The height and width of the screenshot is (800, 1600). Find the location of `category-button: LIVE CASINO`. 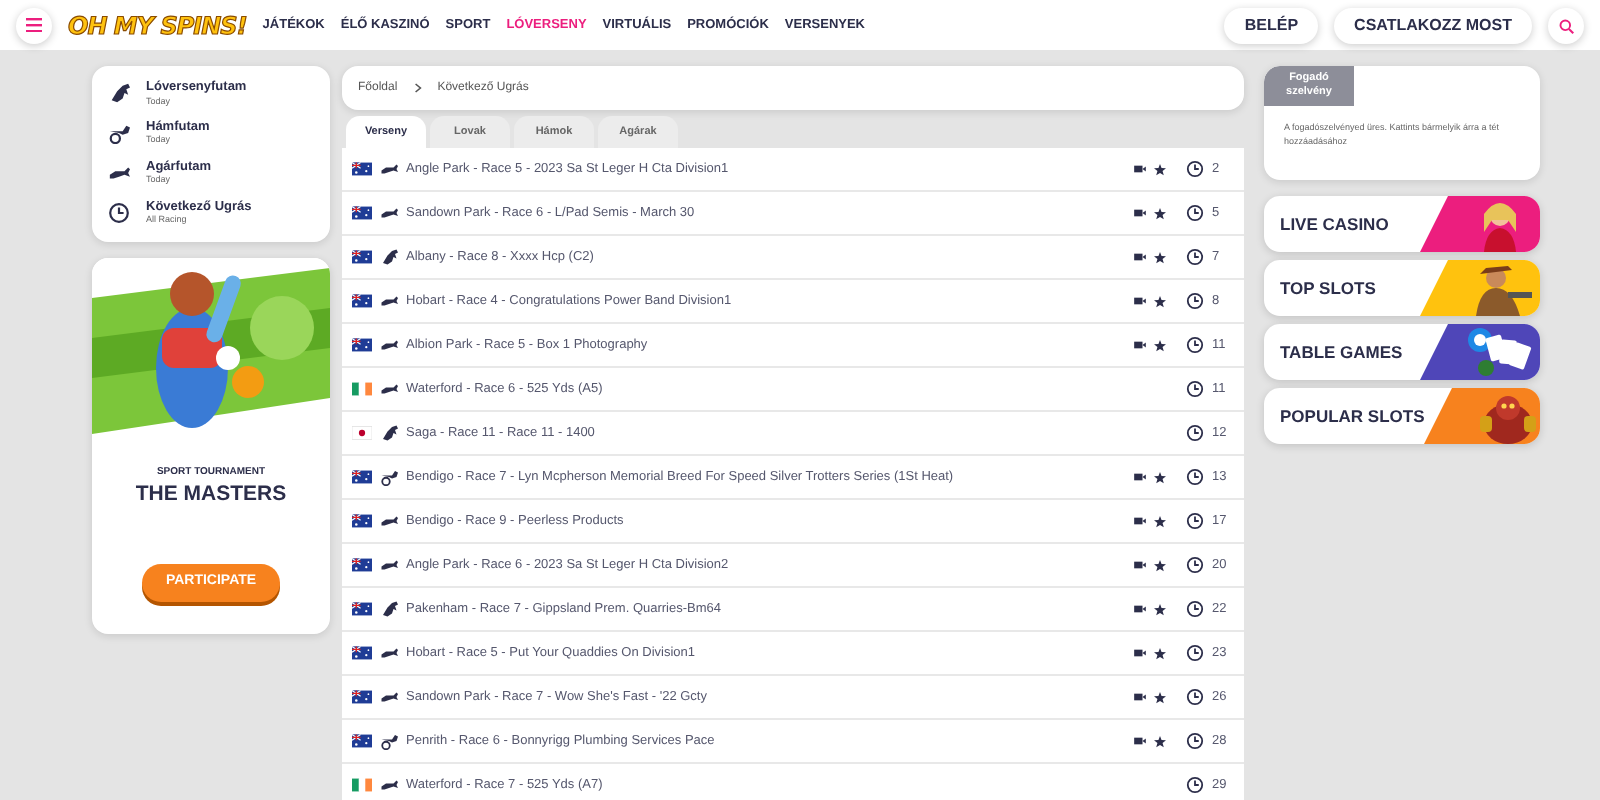

category-button: LIVE CASINO is located at coordinates (1402, 224).